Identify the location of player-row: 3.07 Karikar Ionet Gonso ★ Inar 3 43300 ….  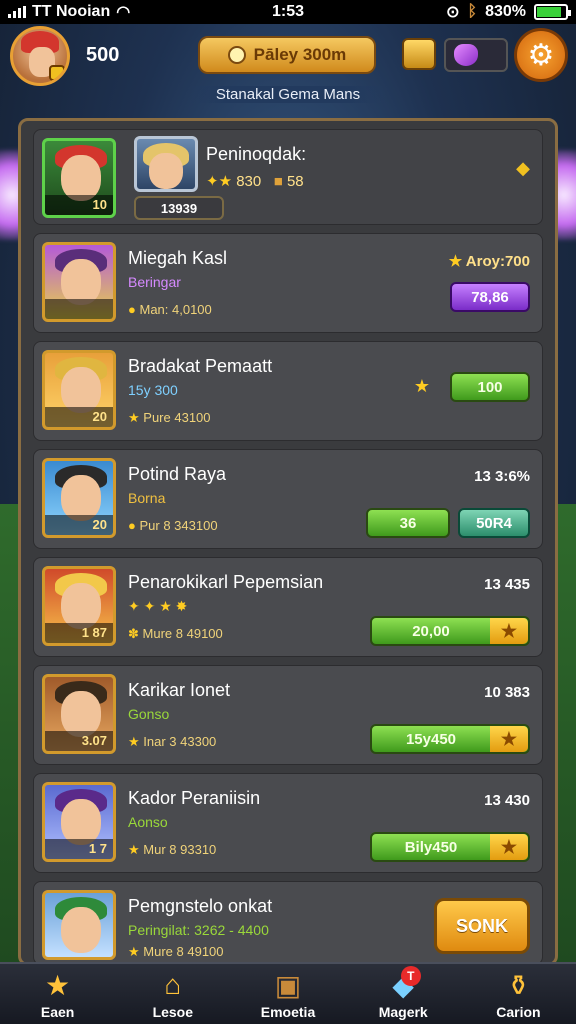
(288, 715).